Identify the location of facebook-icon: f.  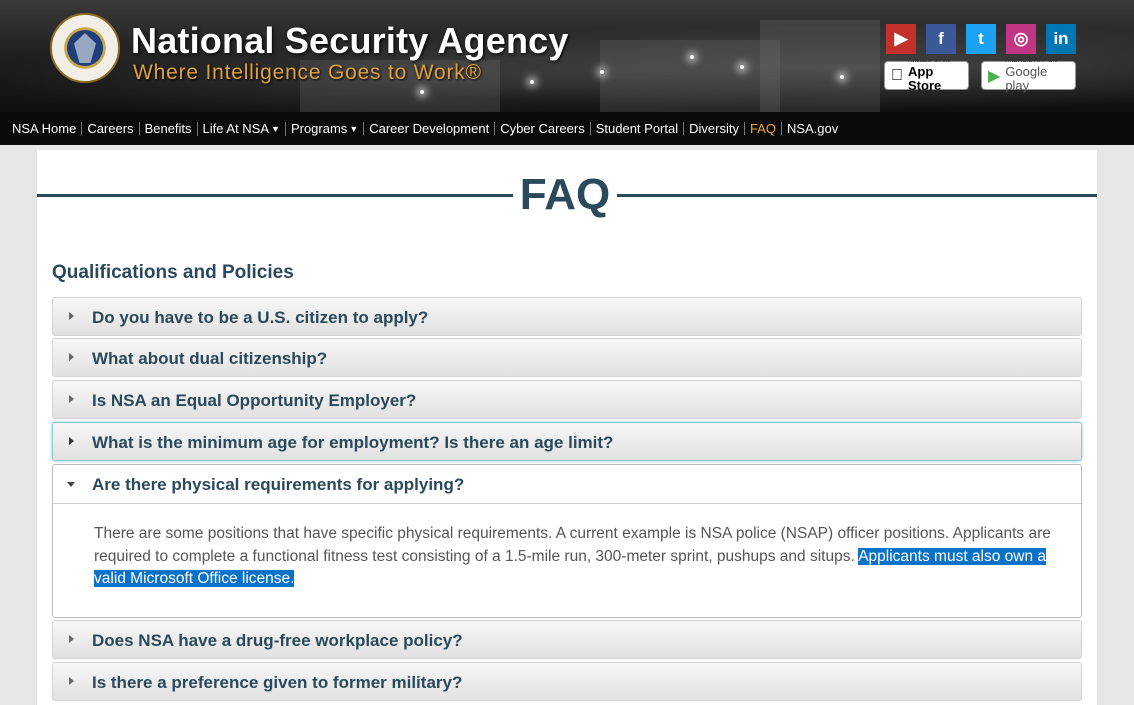
(941, 39).